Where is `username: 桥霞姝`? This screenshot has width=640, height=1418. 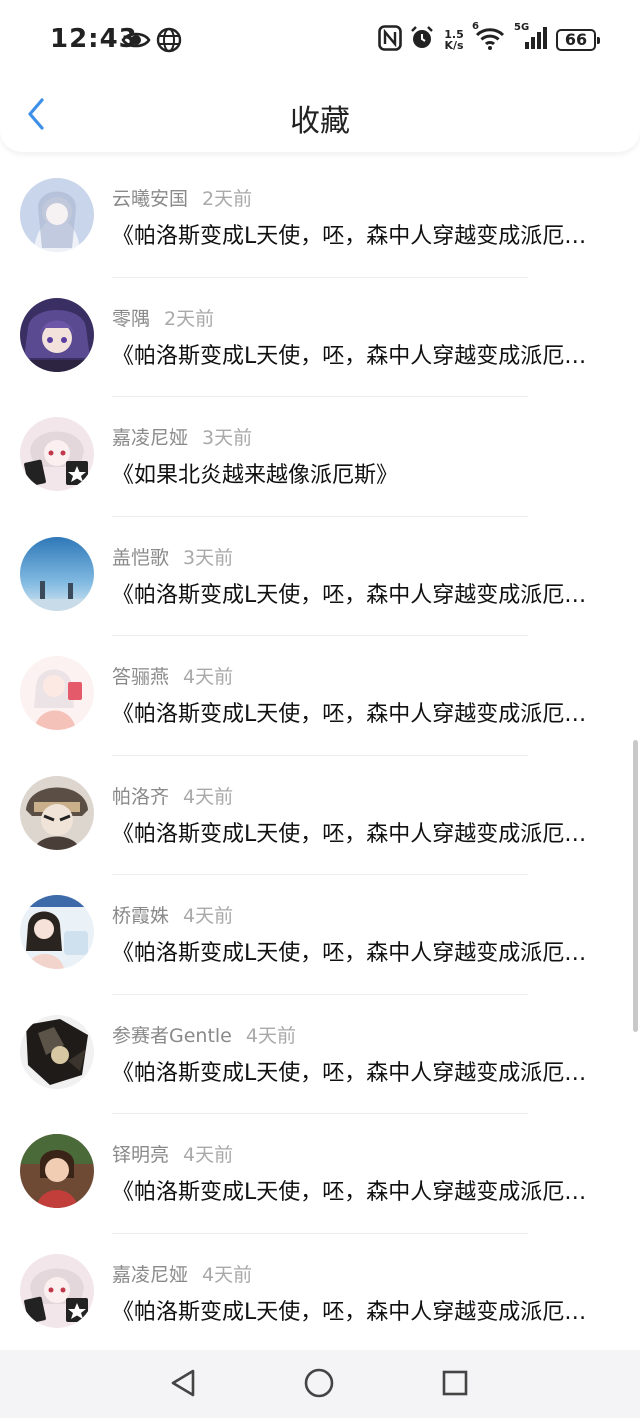 username: 桥霞姝 is located at coordinates (140, 916).